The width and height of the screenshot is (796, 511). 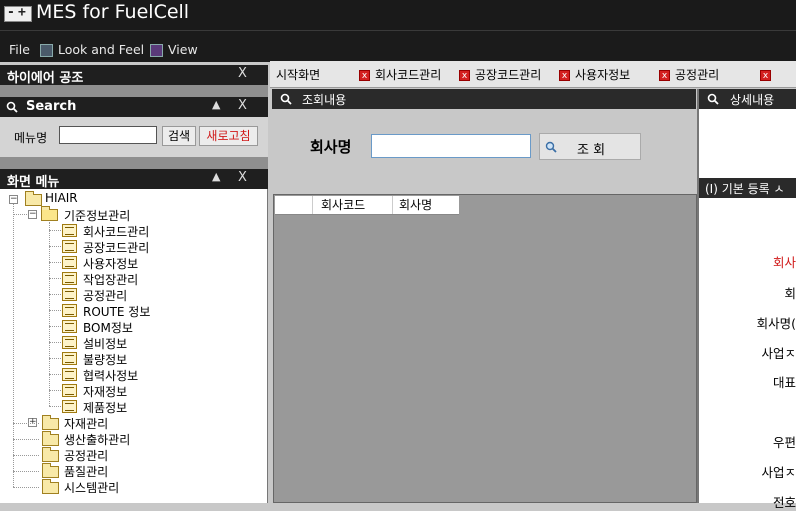 What do you see at coordinates (183, 49) in the screenshot?
I see `menu-view: View` at bounding box center [183, 49].